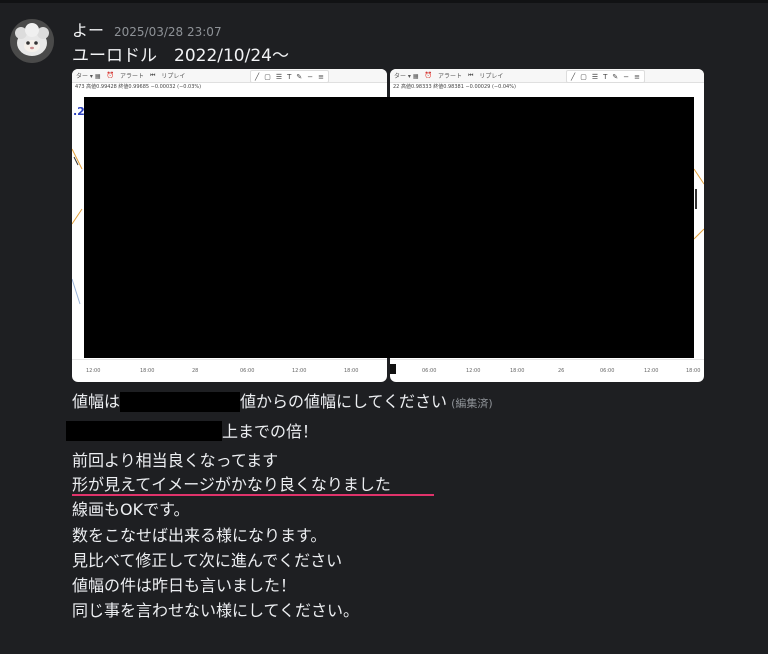 The image size is (768, 654). Describe the element at coordinates (561, 371) in the screenshot. I see `axis-tick: 26` at that location.